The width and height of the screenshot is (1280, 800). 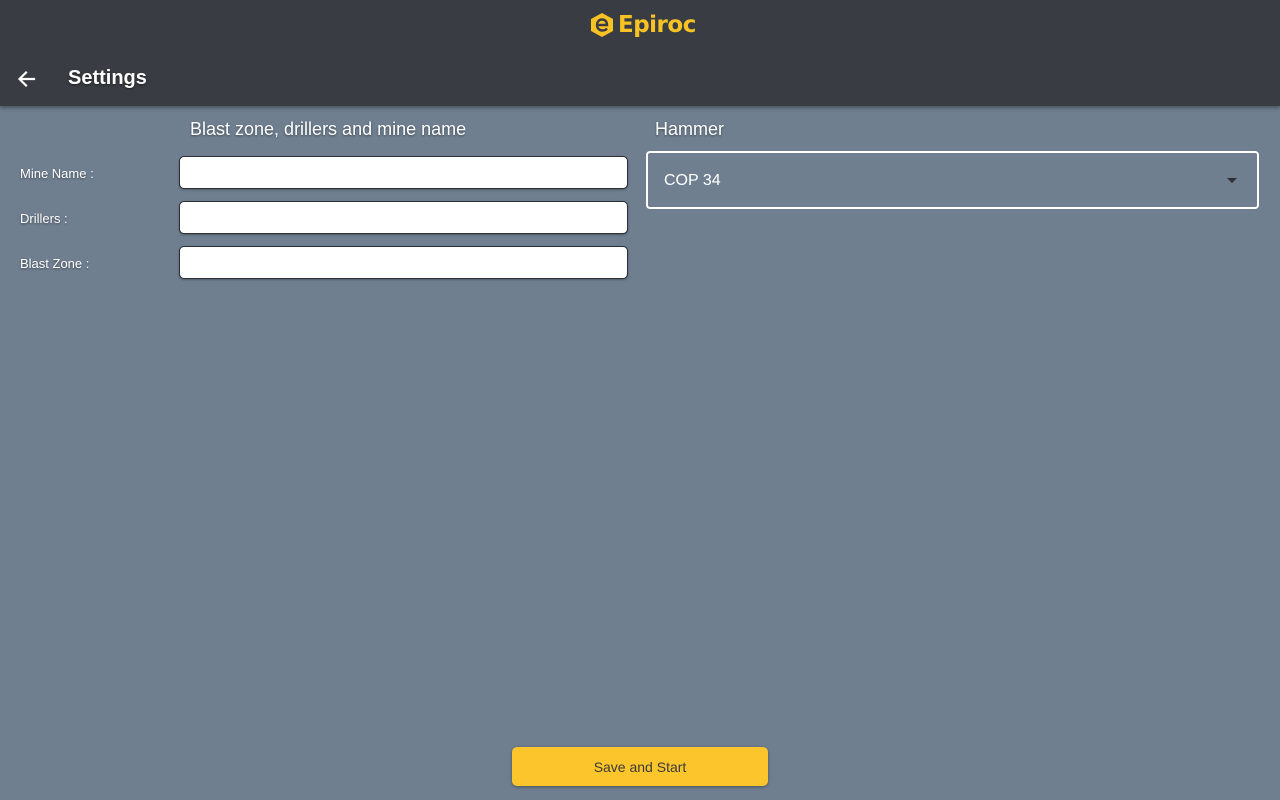 I want to click on drillers-label: Drillers :, so click(x=44, y=218).